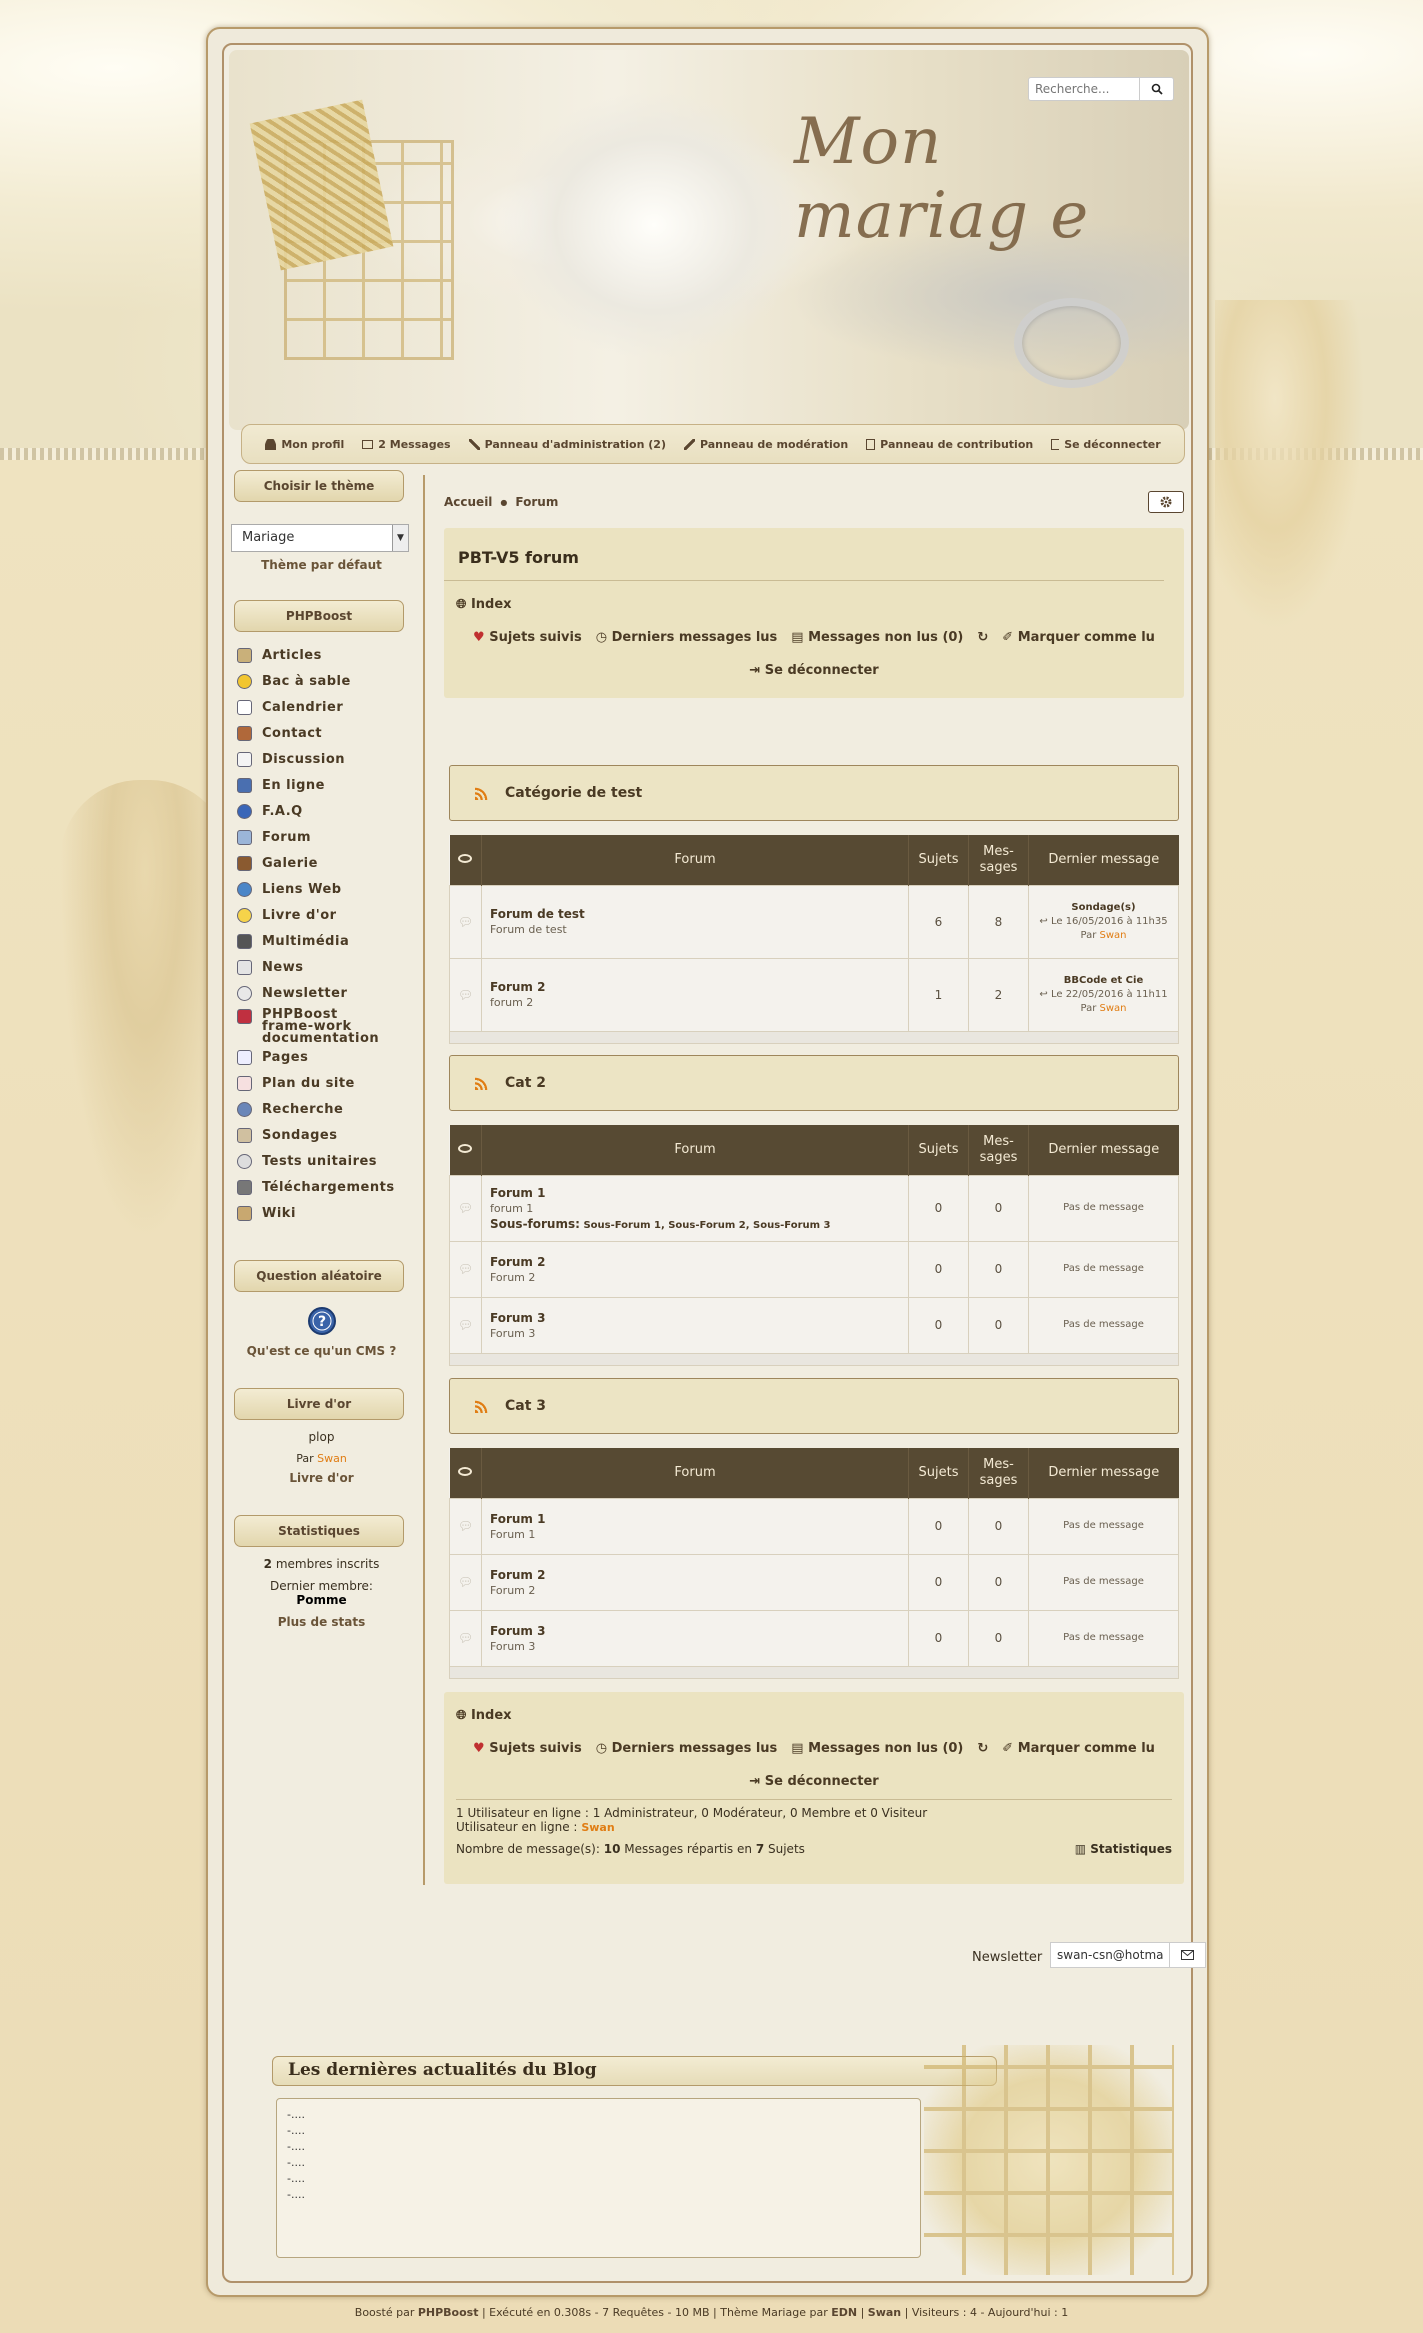 The width and height of the screenshot is (1423, 2333). Describe the element at coordinates (321, 565) in the screenshot. I see `default-theme-link: Thème par défaut` at that location.